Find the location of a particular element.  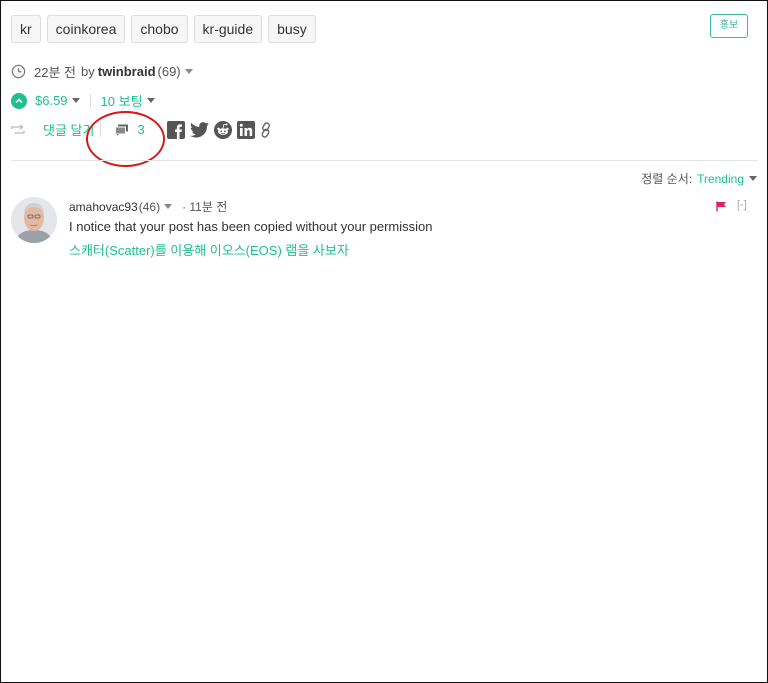

vote-row: $6.59 10 보팅 is located at coordinates (83, 100).